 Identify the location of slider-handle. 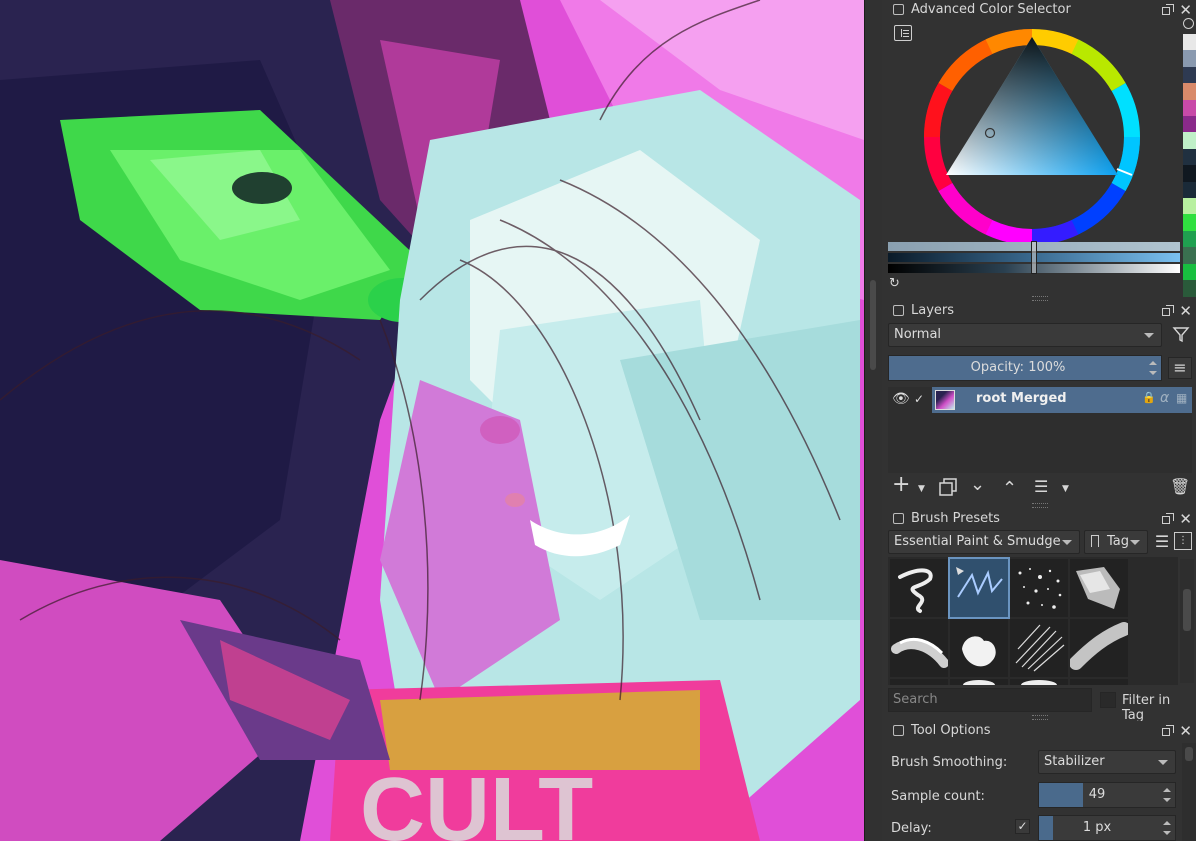
(1034, 257).